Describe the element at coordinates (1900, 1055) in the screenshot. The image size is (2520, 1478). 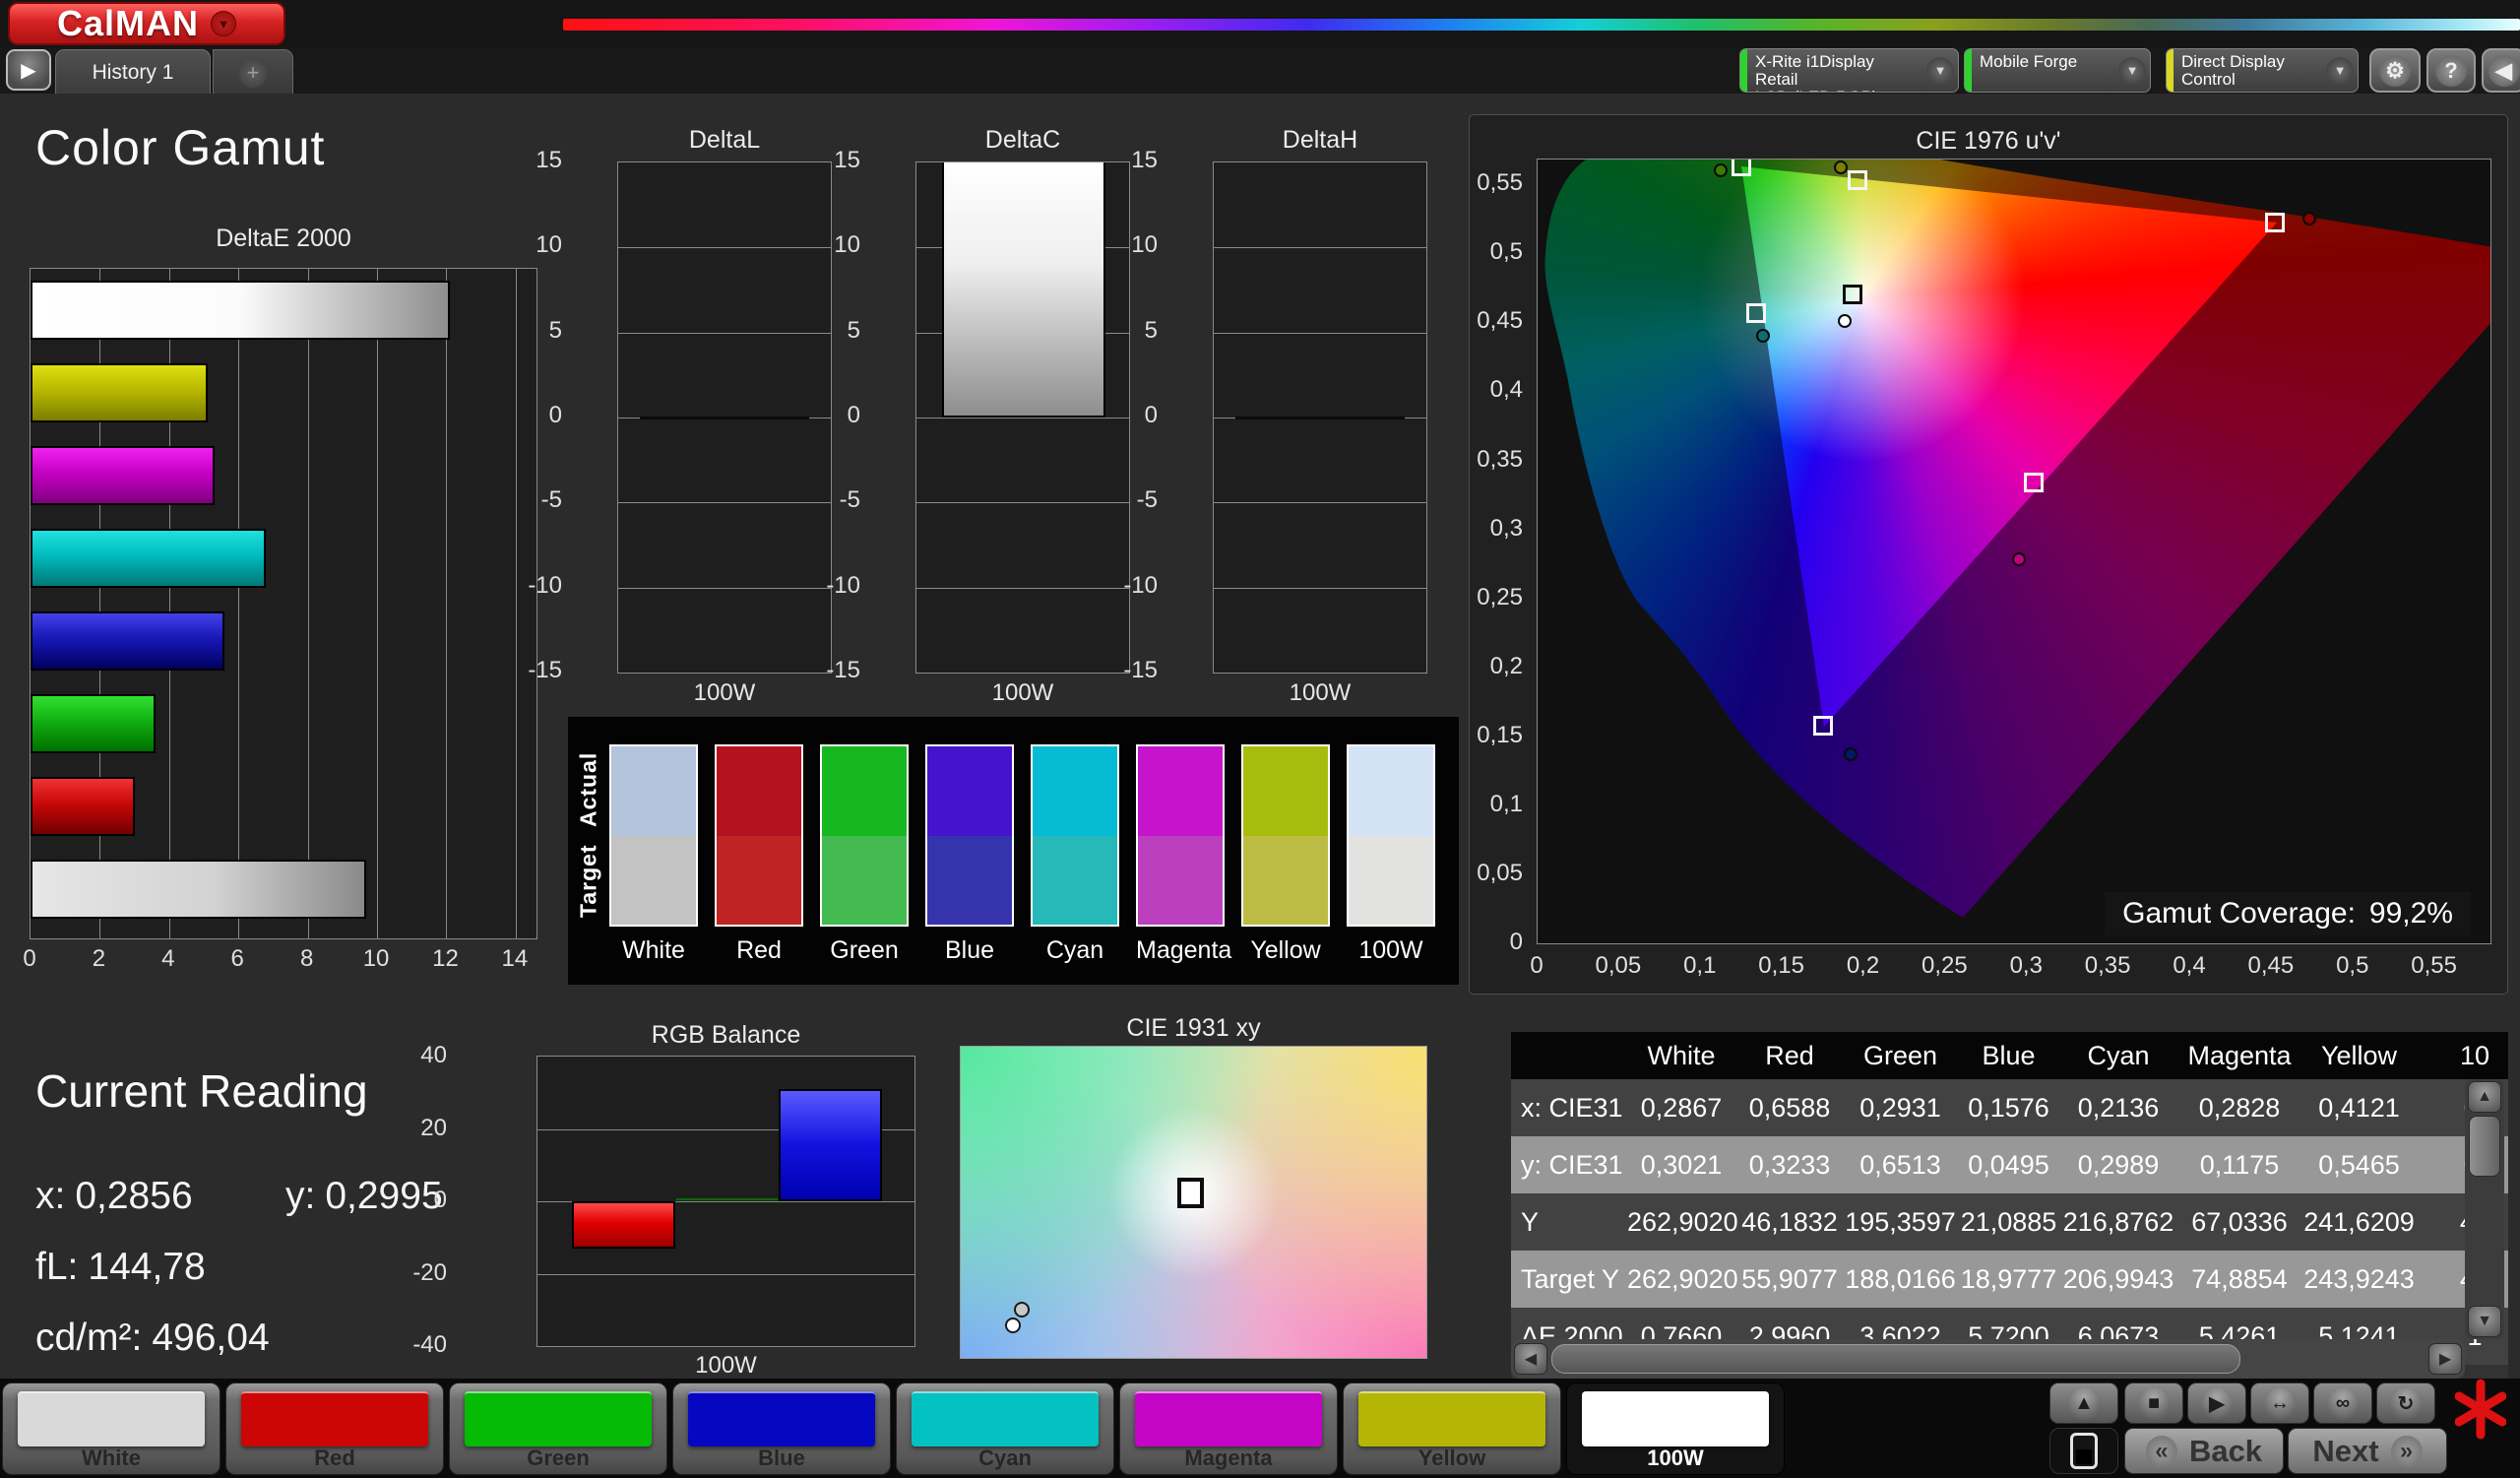
I see `table-col-header: Green` at that location.